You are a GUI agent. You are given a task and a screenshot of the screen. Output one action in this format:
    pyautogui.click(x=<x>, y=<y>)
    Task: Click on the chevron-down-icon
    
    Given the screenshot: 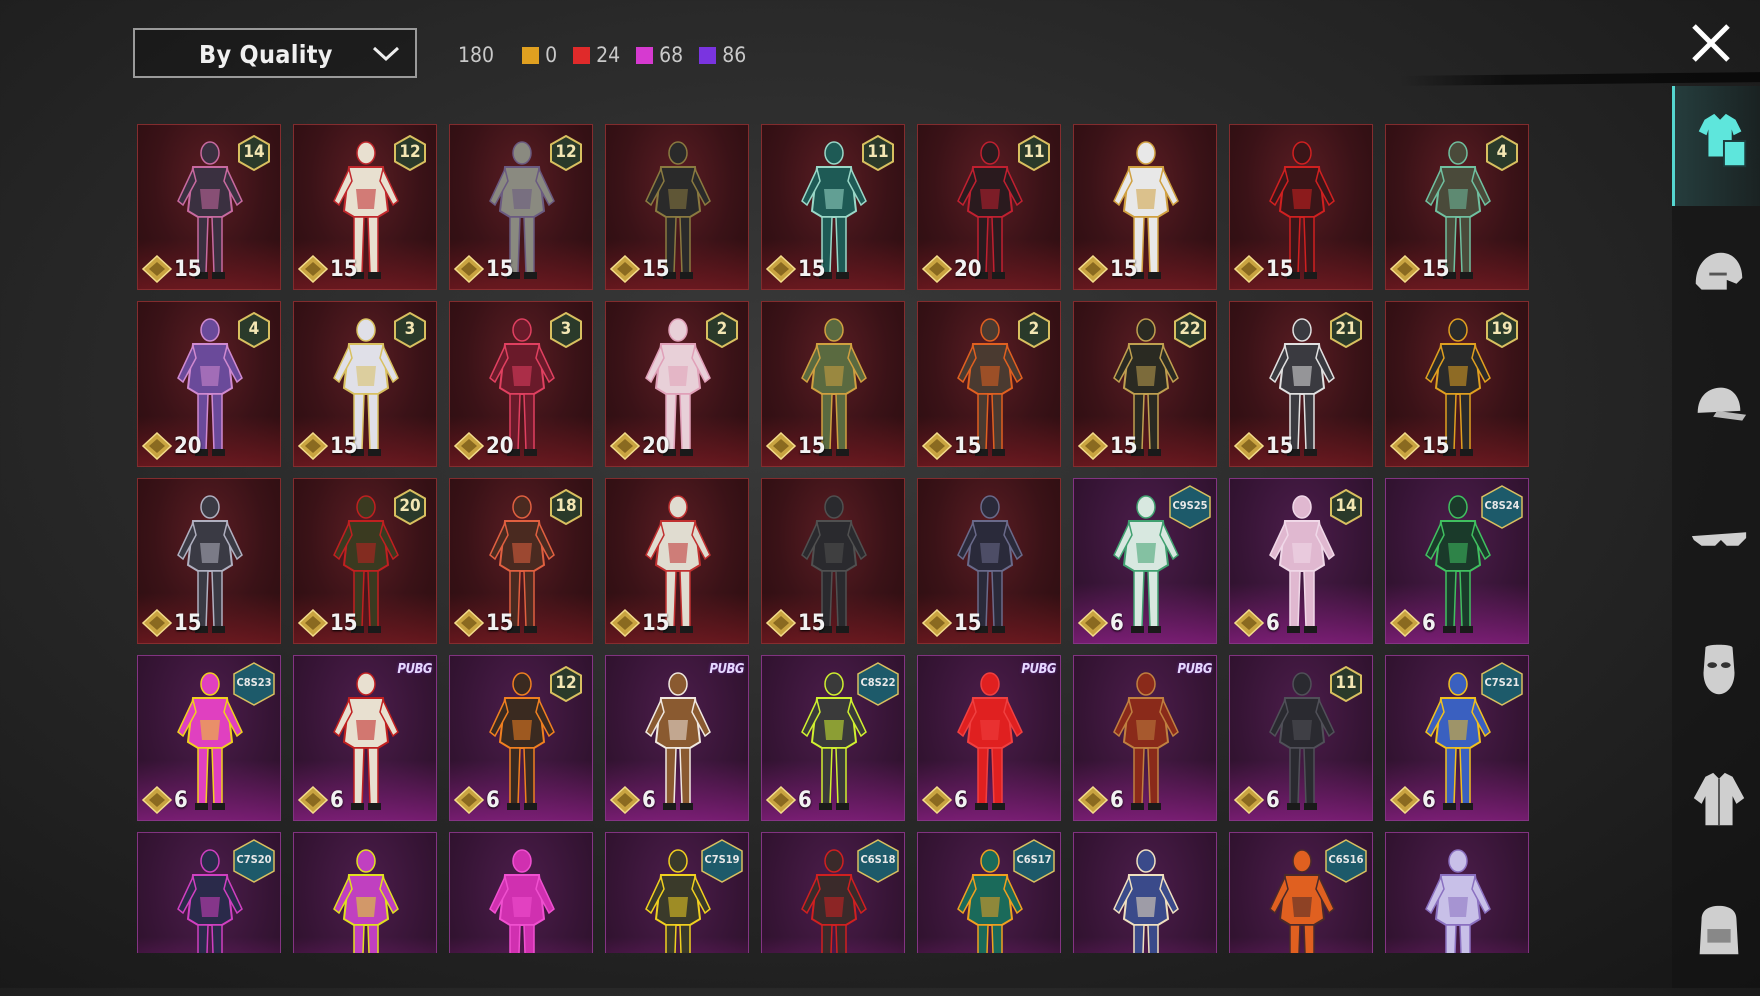 What is the action you would take?
    pyautogui.click(x=386, y=54)
    